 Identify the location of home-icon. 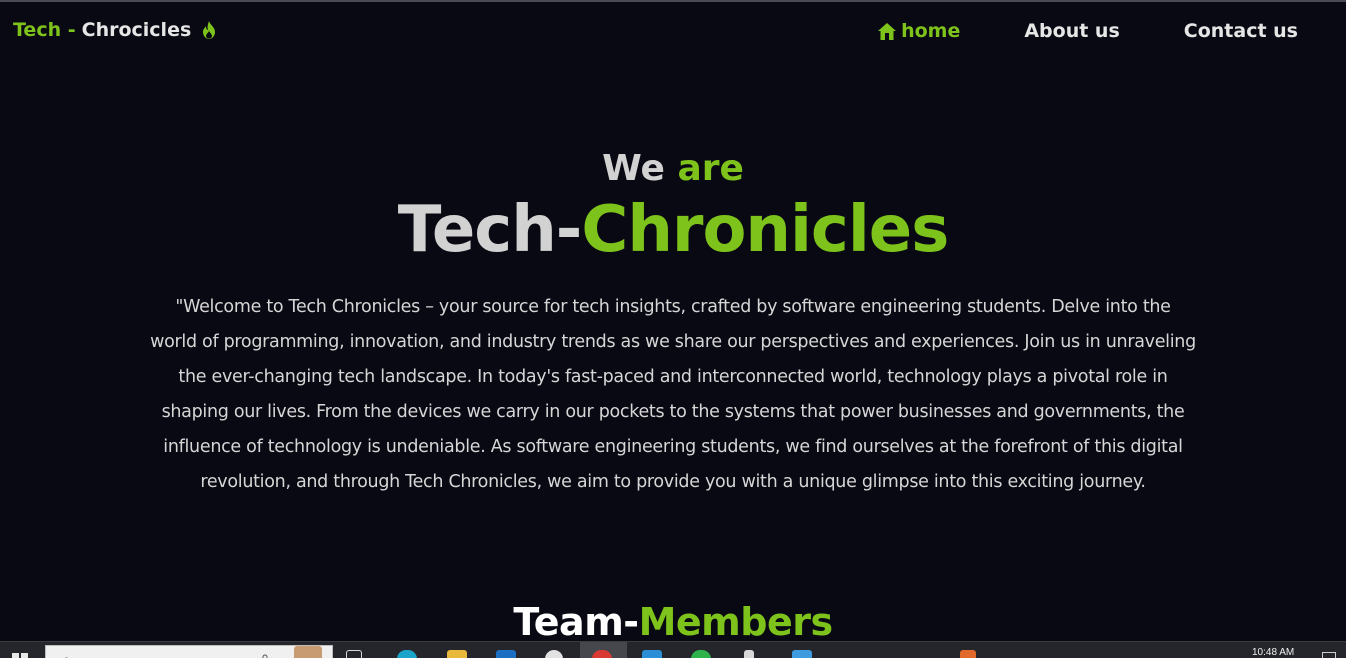
(887, 31).